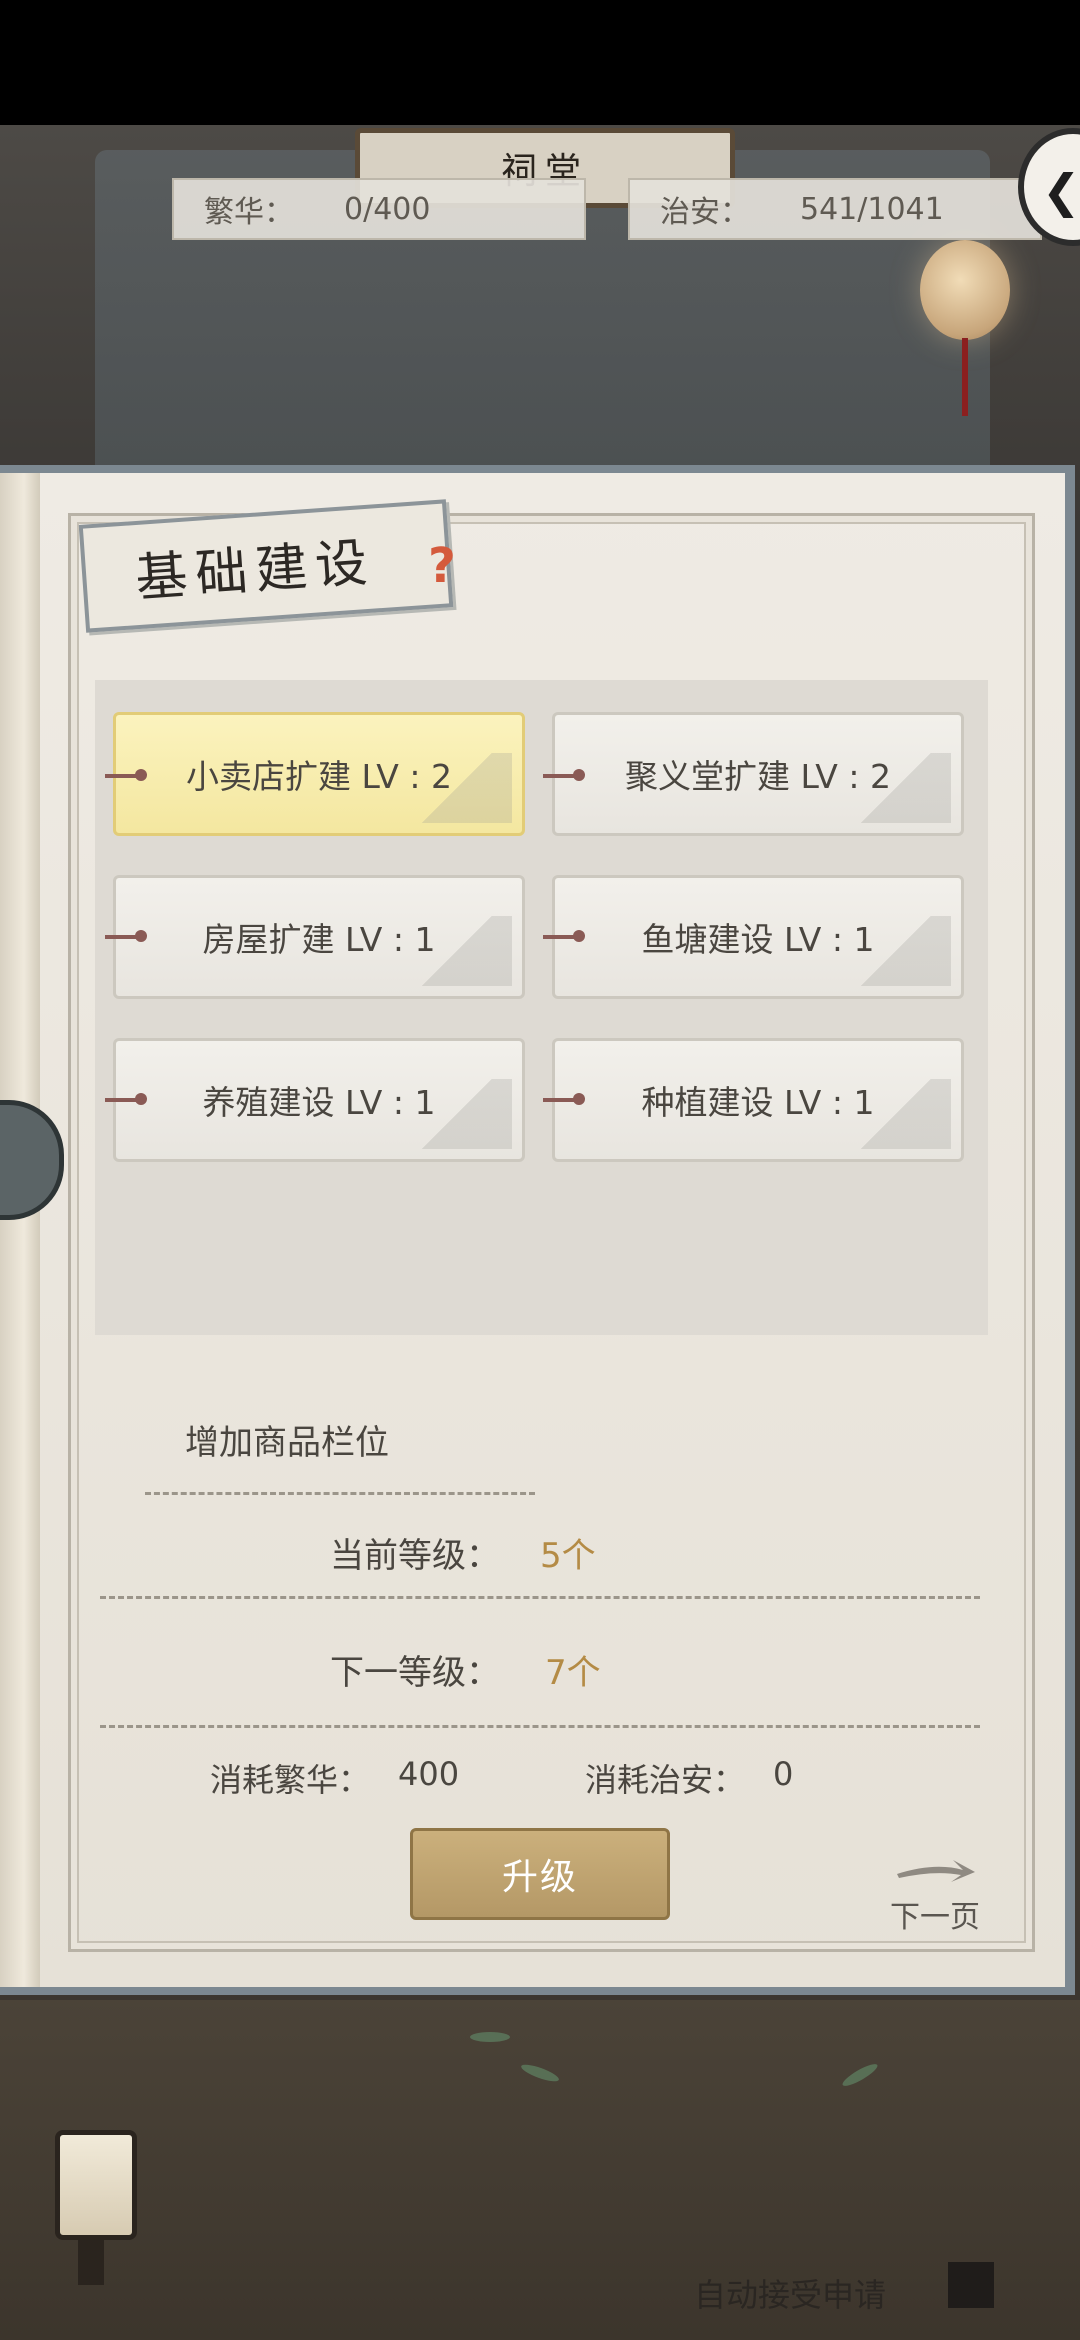 This screenshot has width=1080, height=2340. Describe the element at coordinates (540, 2170) in the screenshot. I see `floor` at that location.